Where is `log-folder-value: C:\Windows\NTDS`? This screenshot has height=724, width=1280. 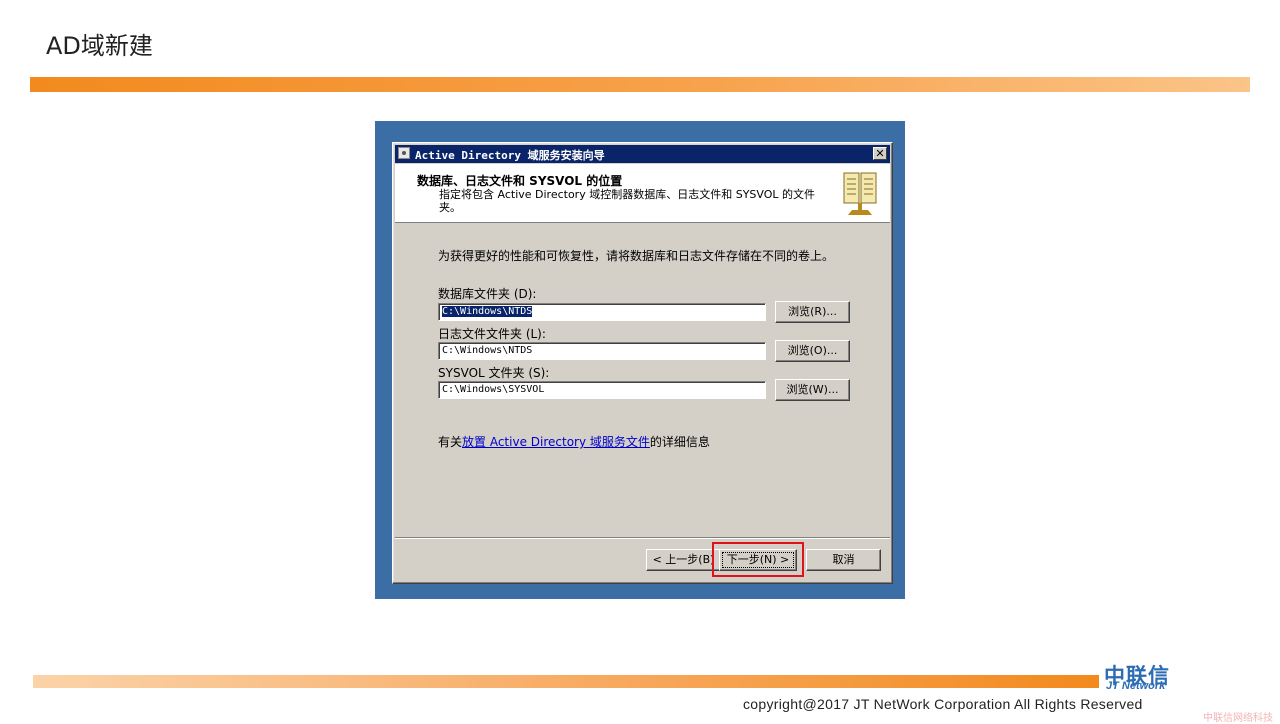
log-folder-value: C:\Windows\NTDS is located at coordinates (487, 350).